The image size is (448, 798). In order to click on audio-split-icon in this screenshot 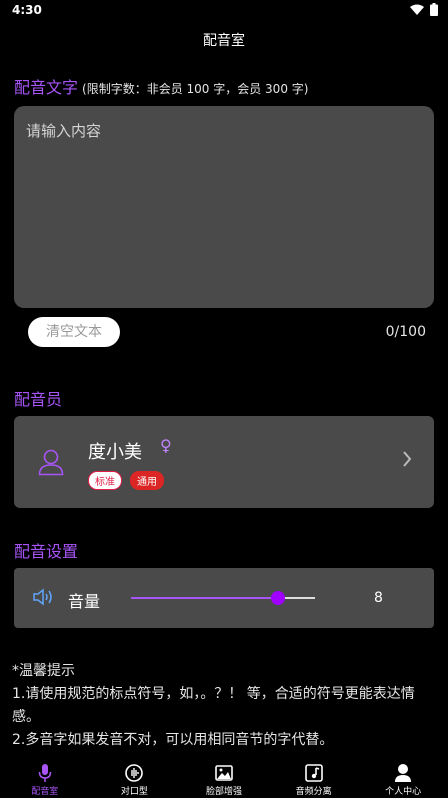, I will do `click(313, 773)`.